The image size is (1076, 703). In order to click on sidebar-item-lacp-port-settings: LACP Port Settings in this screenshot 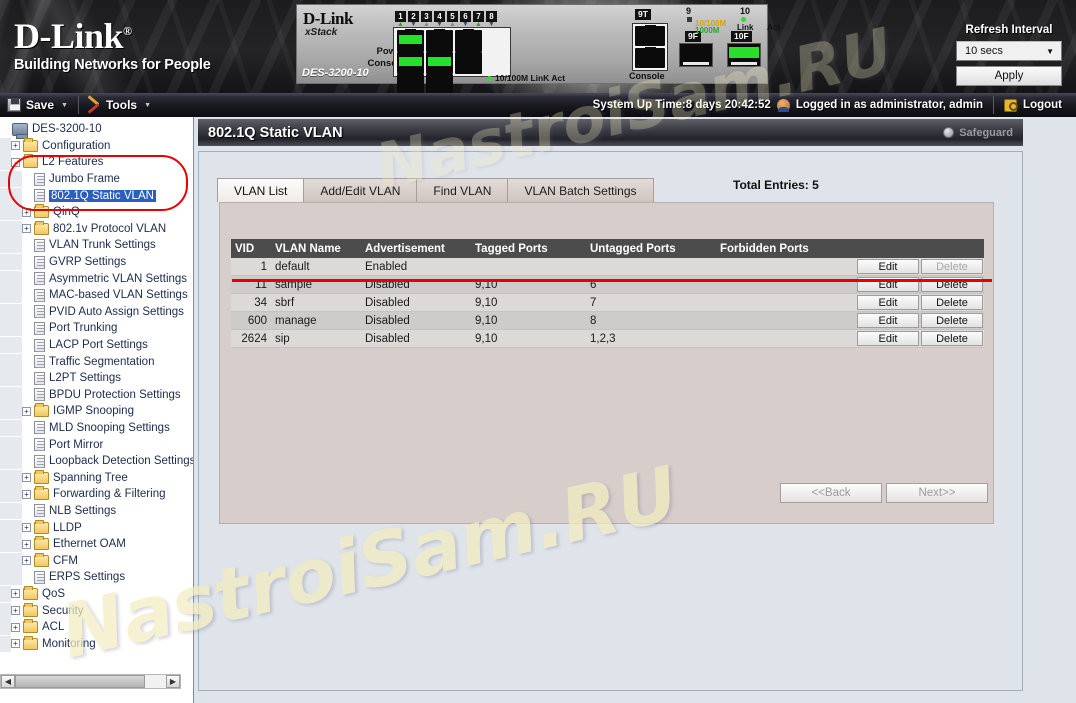, I will do `click(96, 345)`.